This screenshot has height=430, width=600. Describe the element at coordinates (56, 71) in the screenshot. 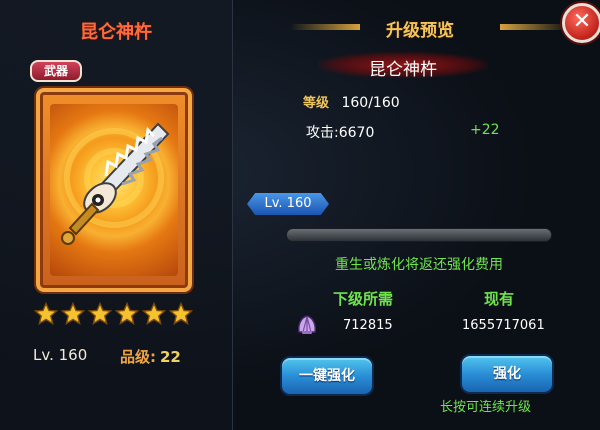

I see `item-type-tag: 武器` at that location.